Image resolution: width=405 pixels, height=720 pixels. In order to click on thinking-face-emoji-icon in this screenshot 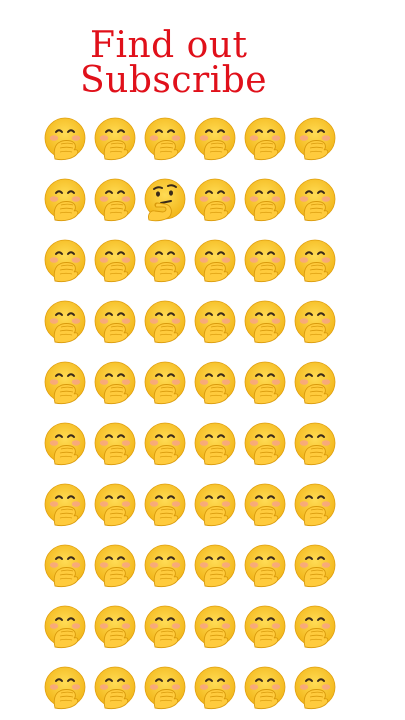, I will do `click(165, 200)`.